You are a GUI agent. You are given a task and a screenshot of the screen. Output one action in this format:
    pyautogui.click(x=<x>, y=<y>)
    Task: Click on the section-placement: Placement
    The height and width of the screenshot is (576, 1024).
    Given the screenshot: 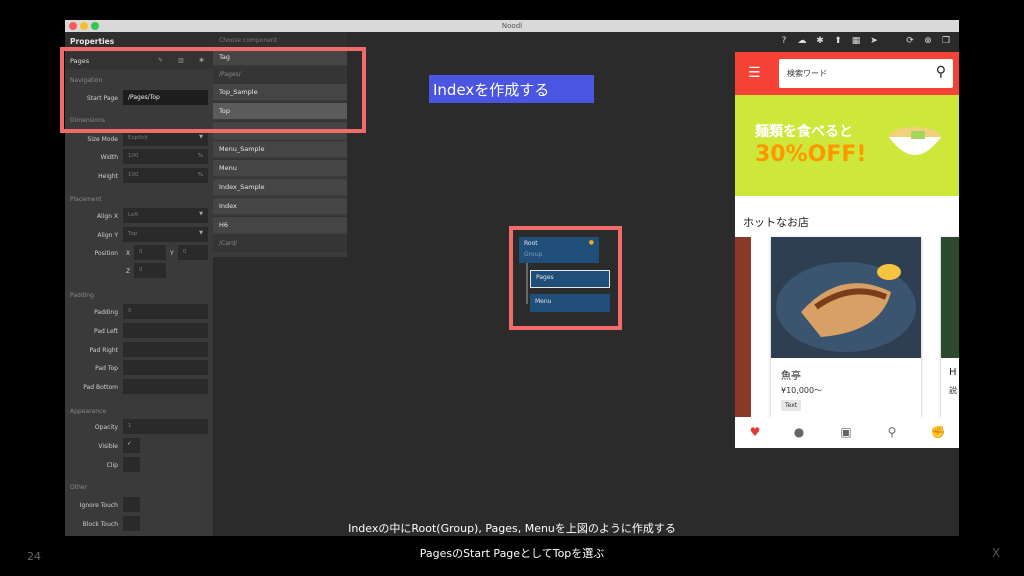 What is the action you would take?
    pyautogui.click(x=86, y=199)
    